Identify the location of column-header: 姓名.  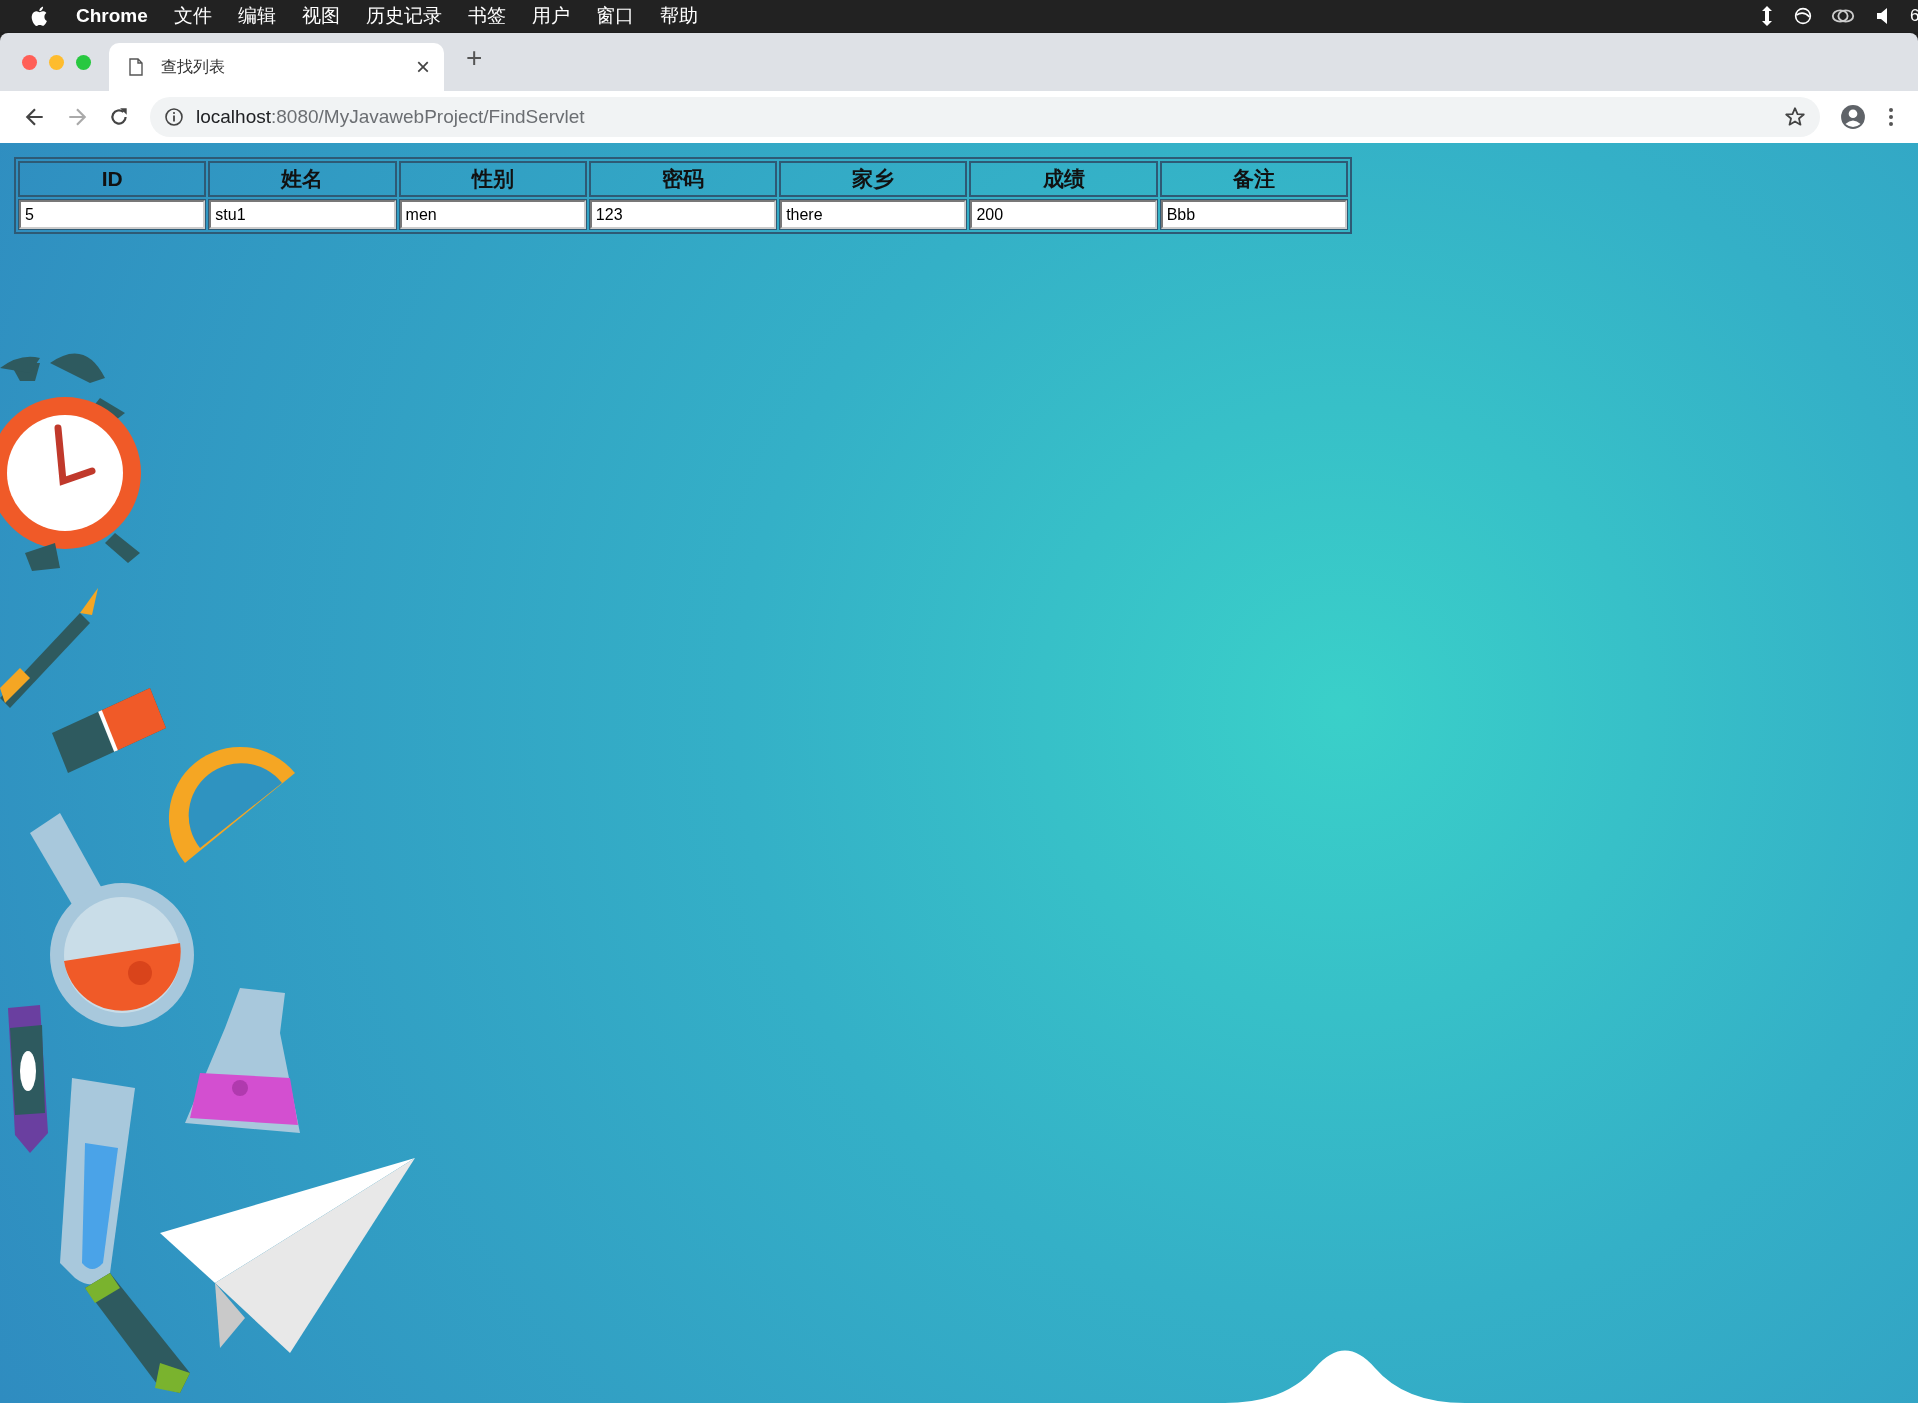
(302, 179).